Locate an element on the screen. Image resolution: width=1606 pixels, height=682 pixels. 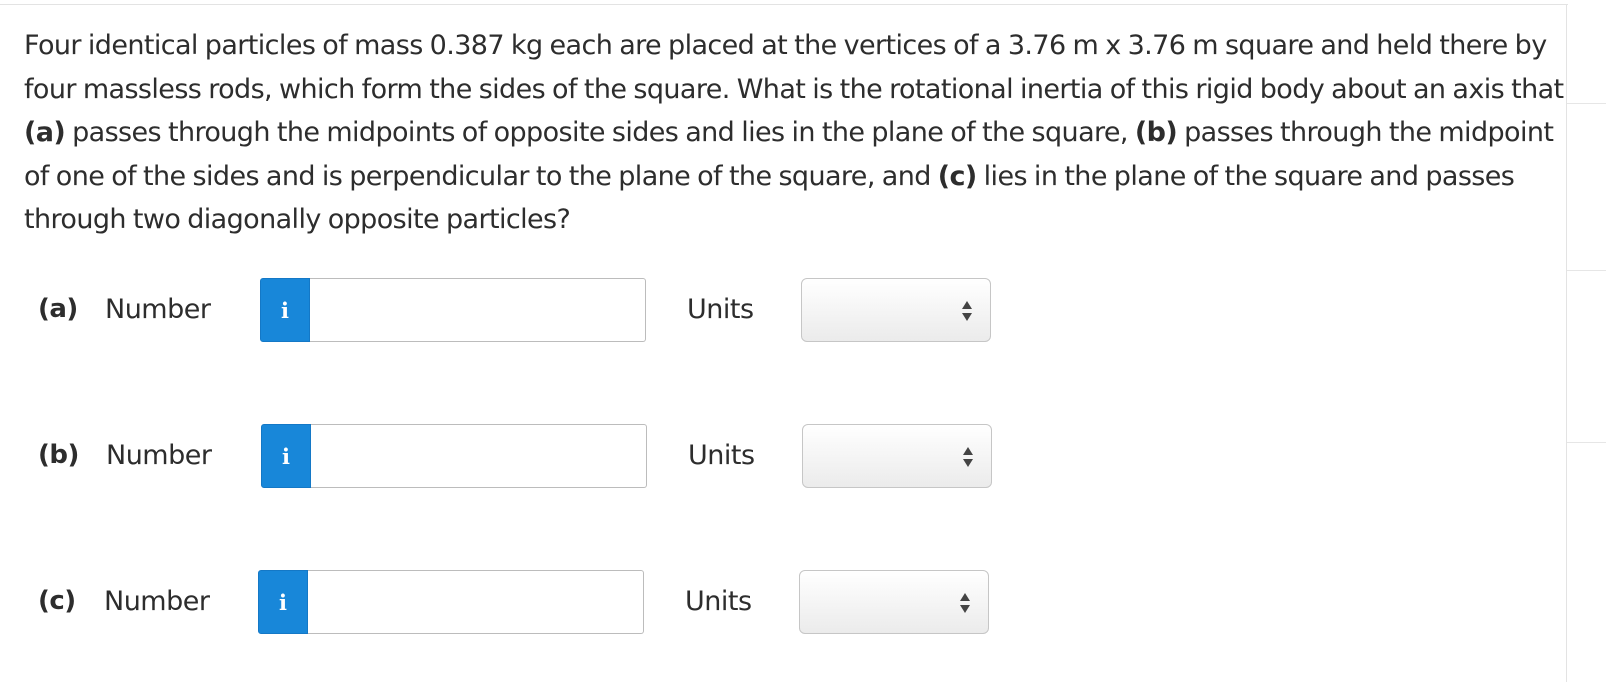
part-label-a: (a) is located at coordinates (58, 309).